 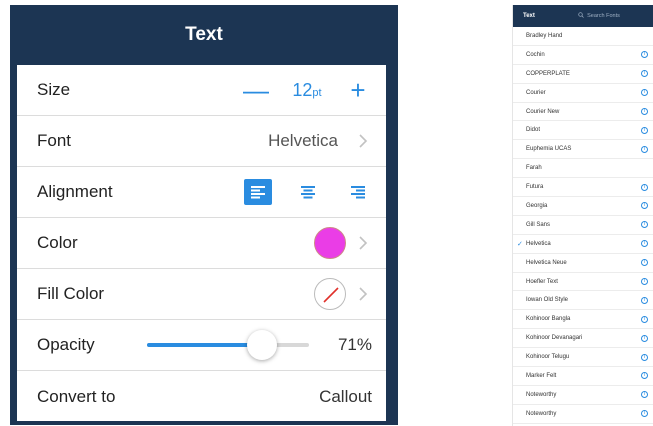 I want to click on font-name: Euphemia UCAS, so click(x=549, y=149).